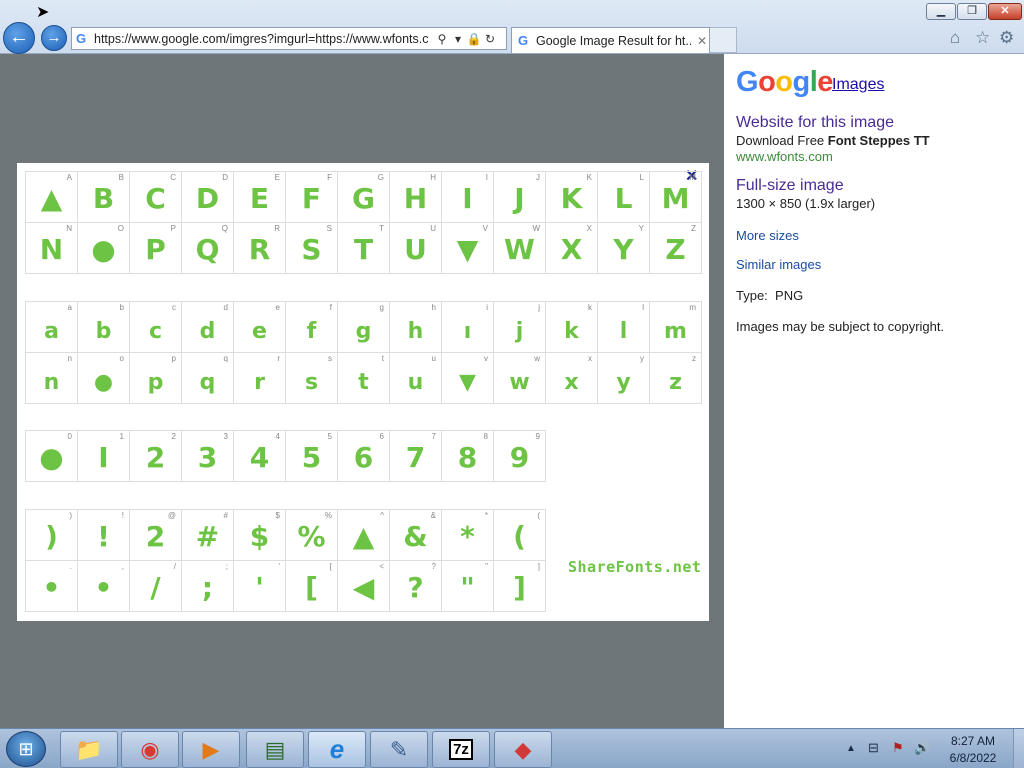 This screenshot has width=1024, height=768. What do you see at coordinates (1018, 748) in the screenshot?
I see `show-desktop-button` at bounding box center [1018, 748].